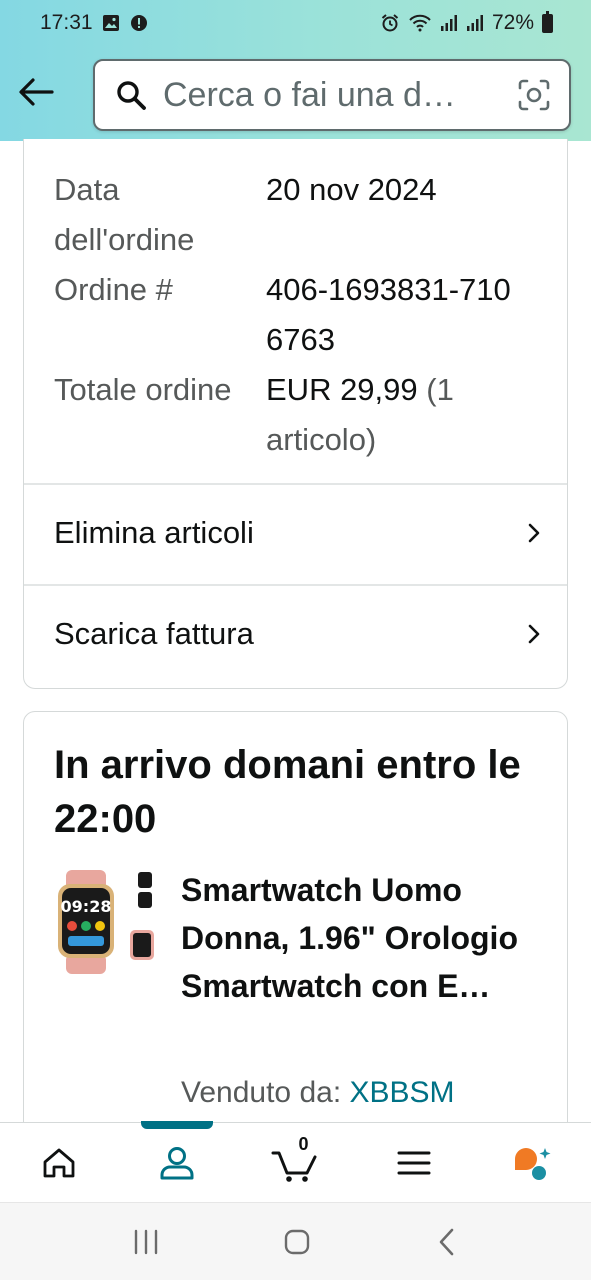 This screenshot has width=591, height=1280. I want to click on nav-home, so click(59, 1163).